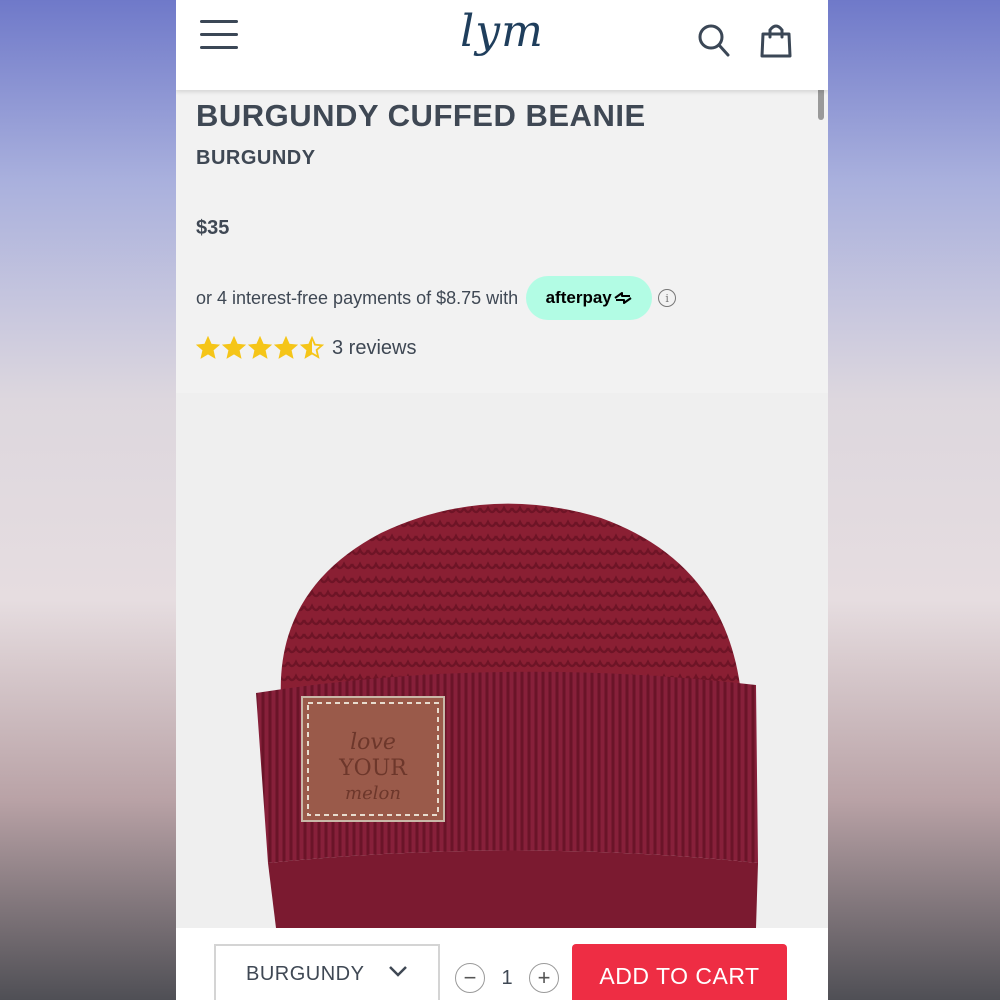 The image size is (1000, 1000). I want to click on quantity-value: 1, so click(507, 978).